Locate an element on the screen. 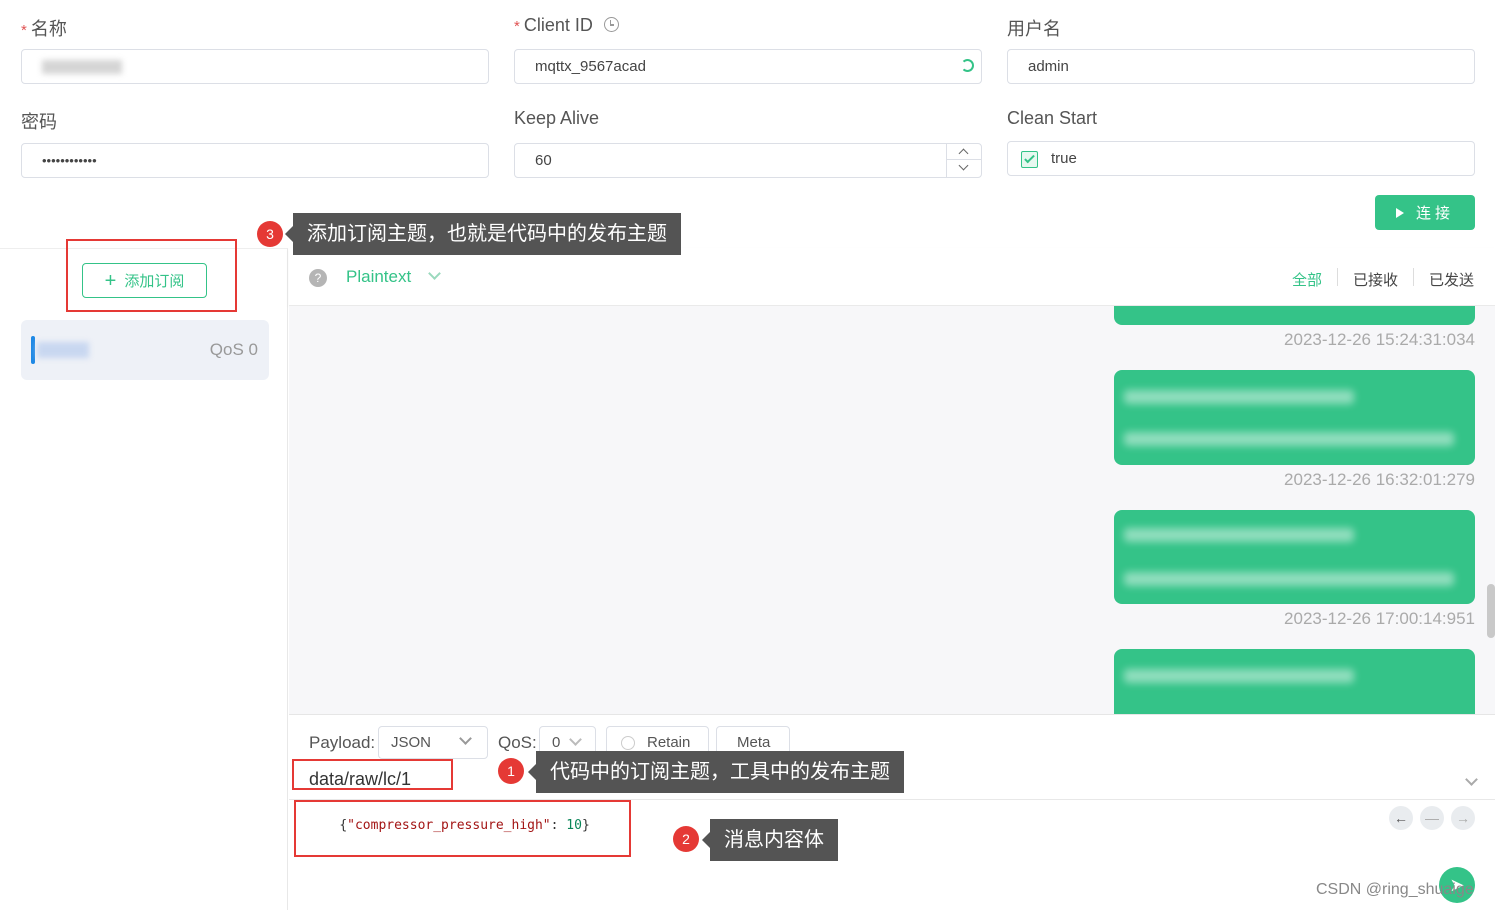 This screenshot has width=1495, height=910. meta-label: Meta is located at coordinates (754, 742).